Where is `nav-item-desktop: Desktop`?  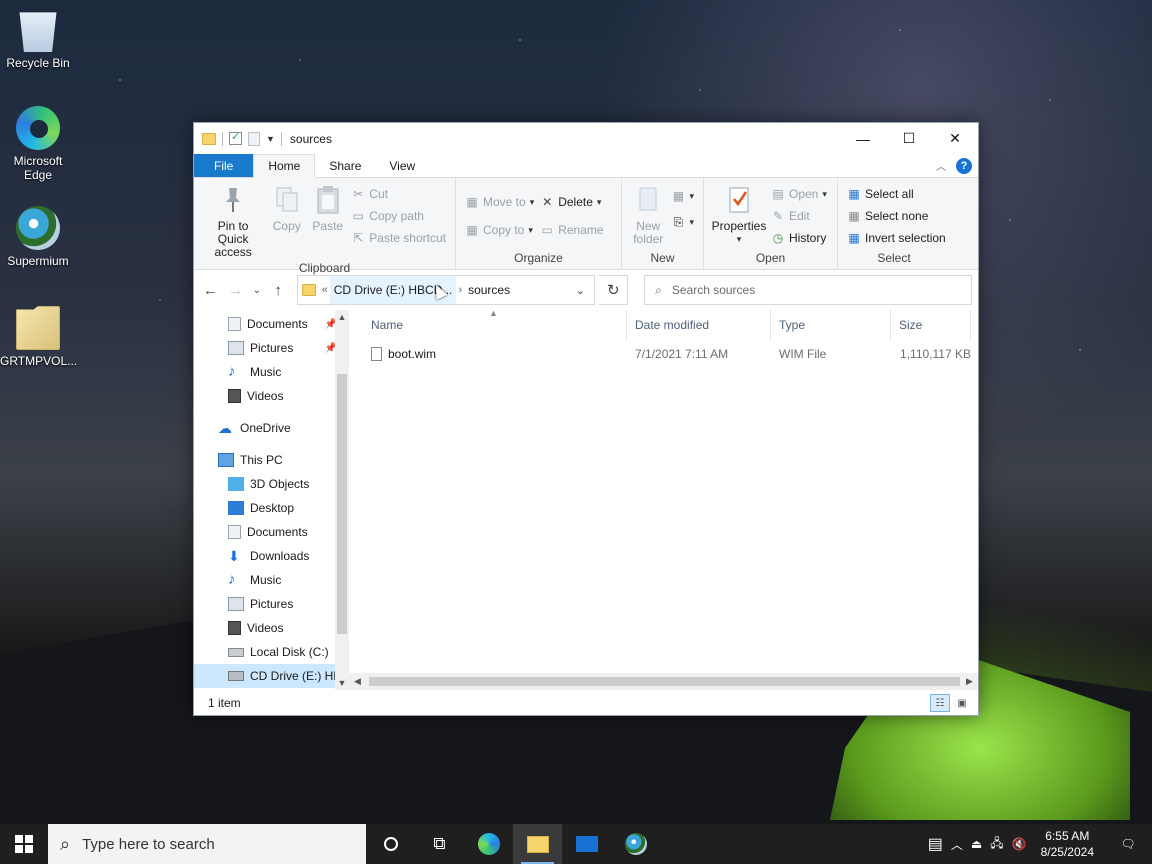 nav-item-desktop: Desktop is located at coordinates (271, 508).